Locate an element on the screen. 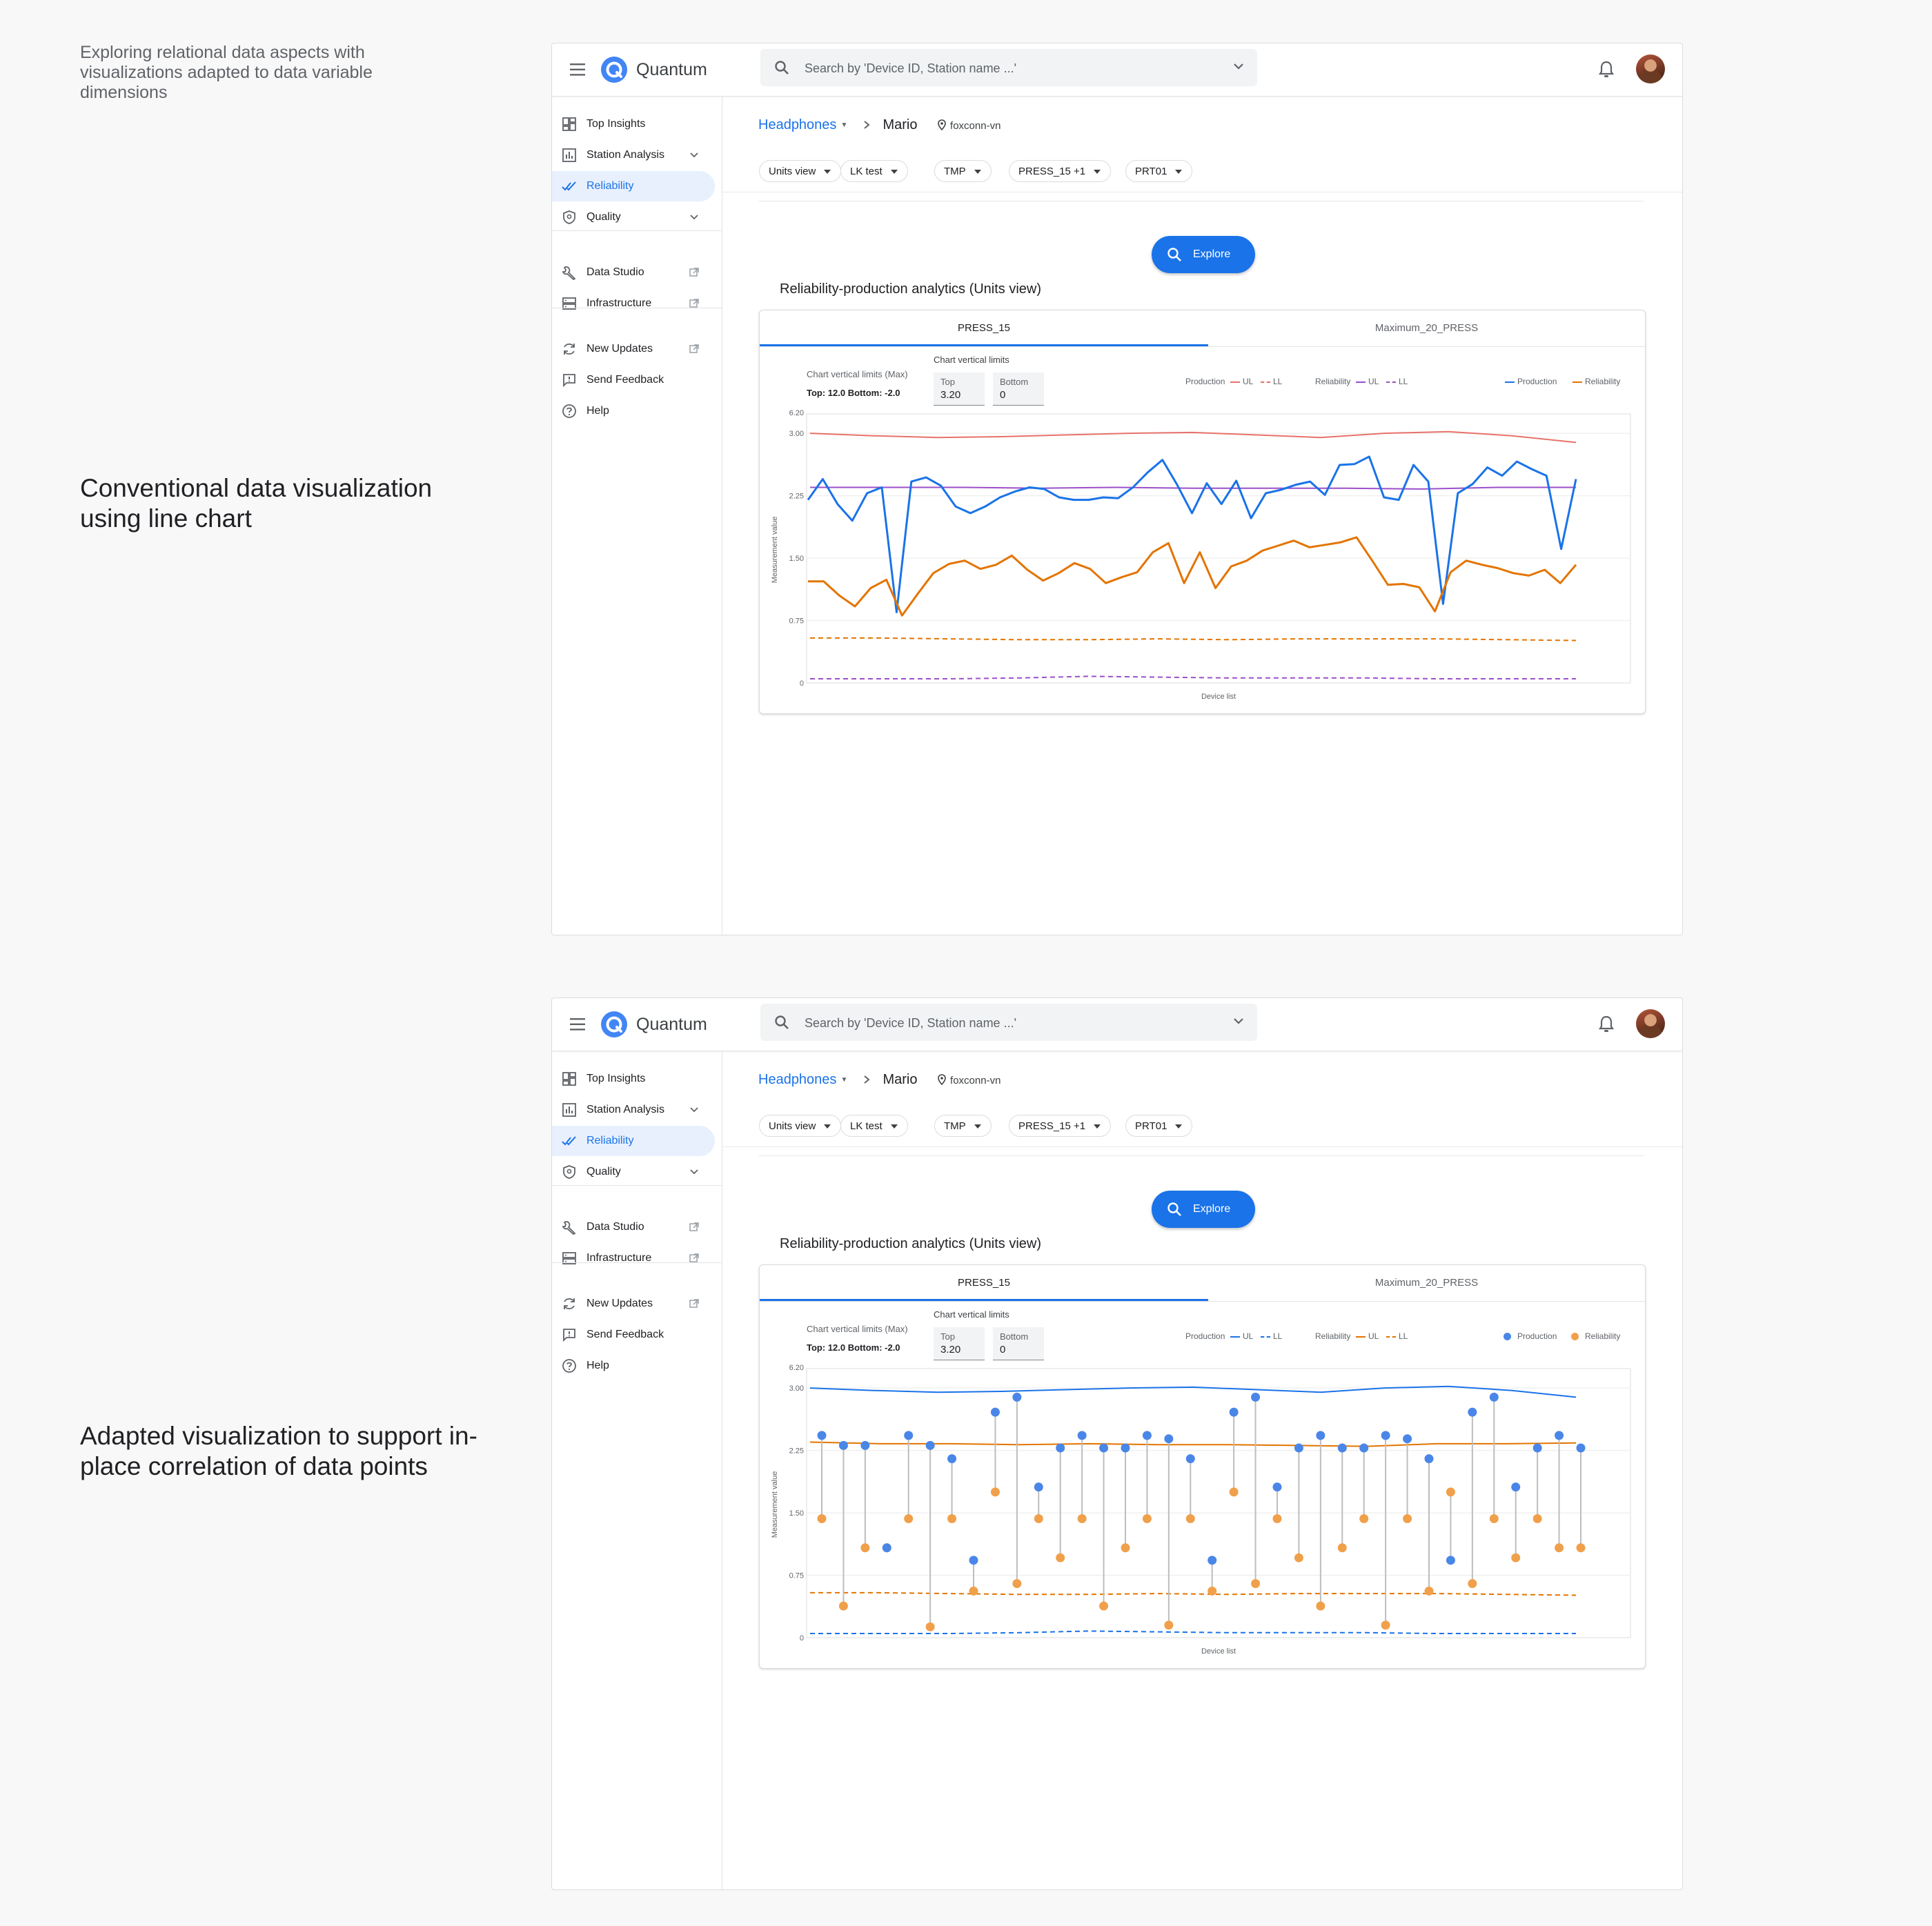 The height and width of the screenshot is (1926, 1932). sidebar-item-top-insights: Top Insights is located at coordinates (633, 124).